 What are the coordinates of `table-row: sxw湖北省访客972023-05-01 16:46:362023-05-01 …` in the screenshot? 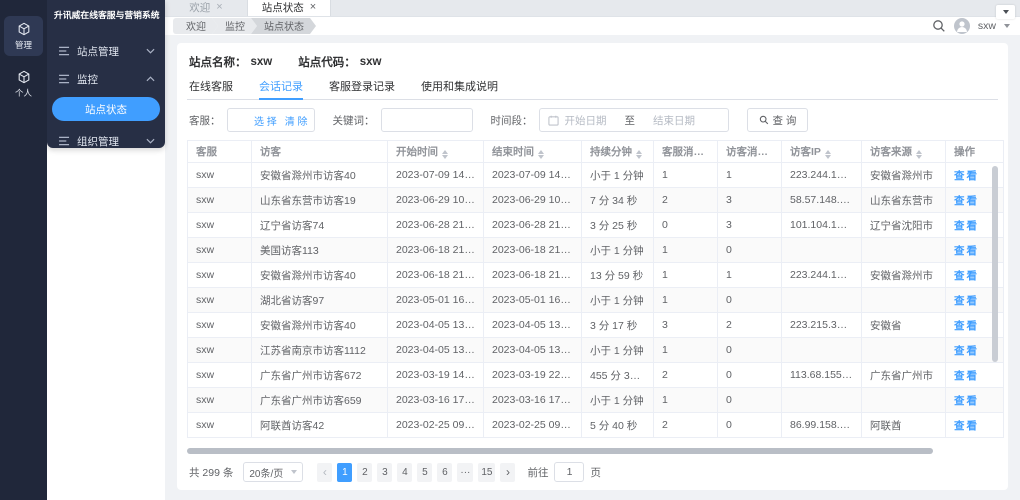 It's located at (595, 300).